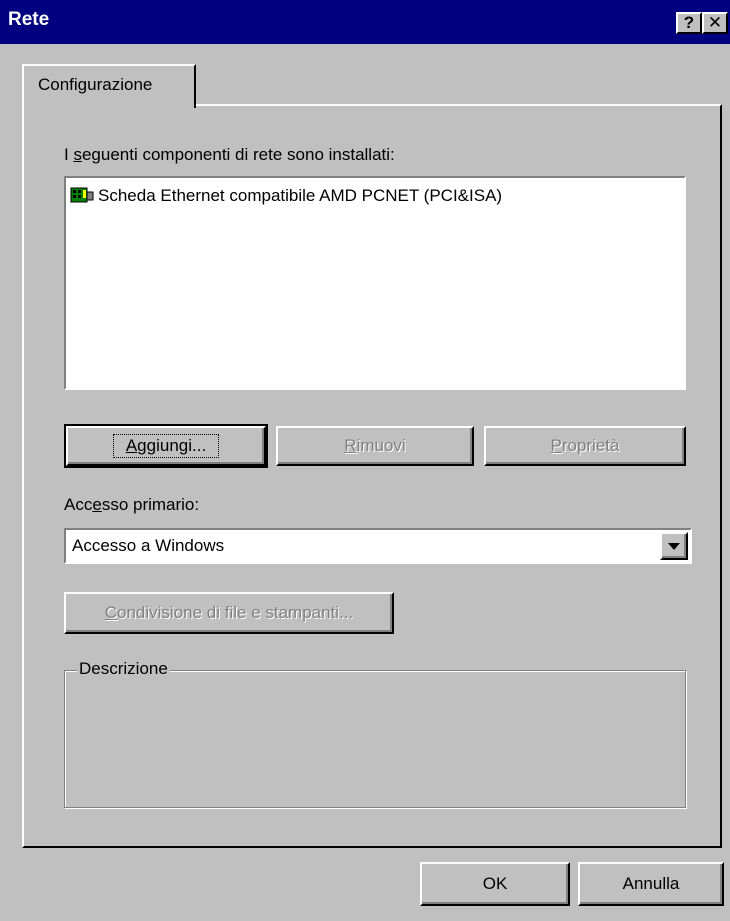 This screenshot has width=730, height=921. I want to click on chevron-down-icon, so click(674, 546).